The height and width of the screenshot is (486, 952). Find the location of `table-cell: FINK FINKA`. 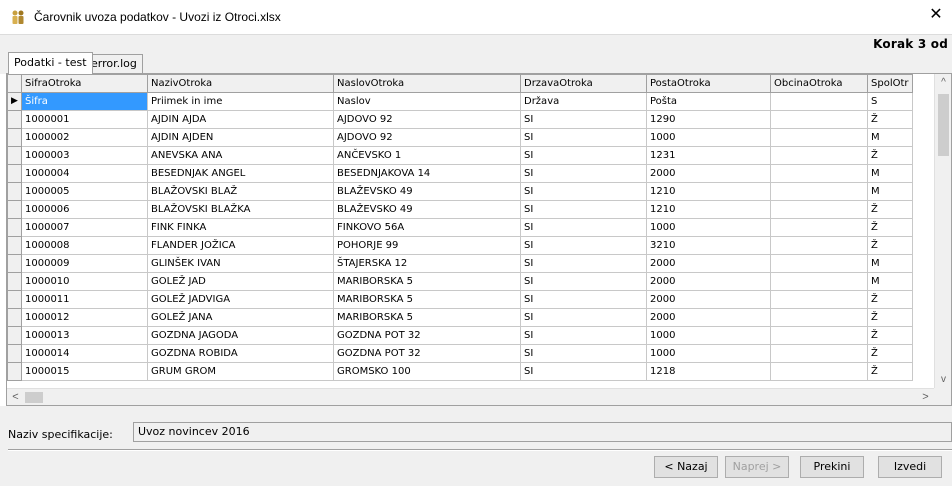

table-cell: FINK FINKA is located at coordinates (240, 227).